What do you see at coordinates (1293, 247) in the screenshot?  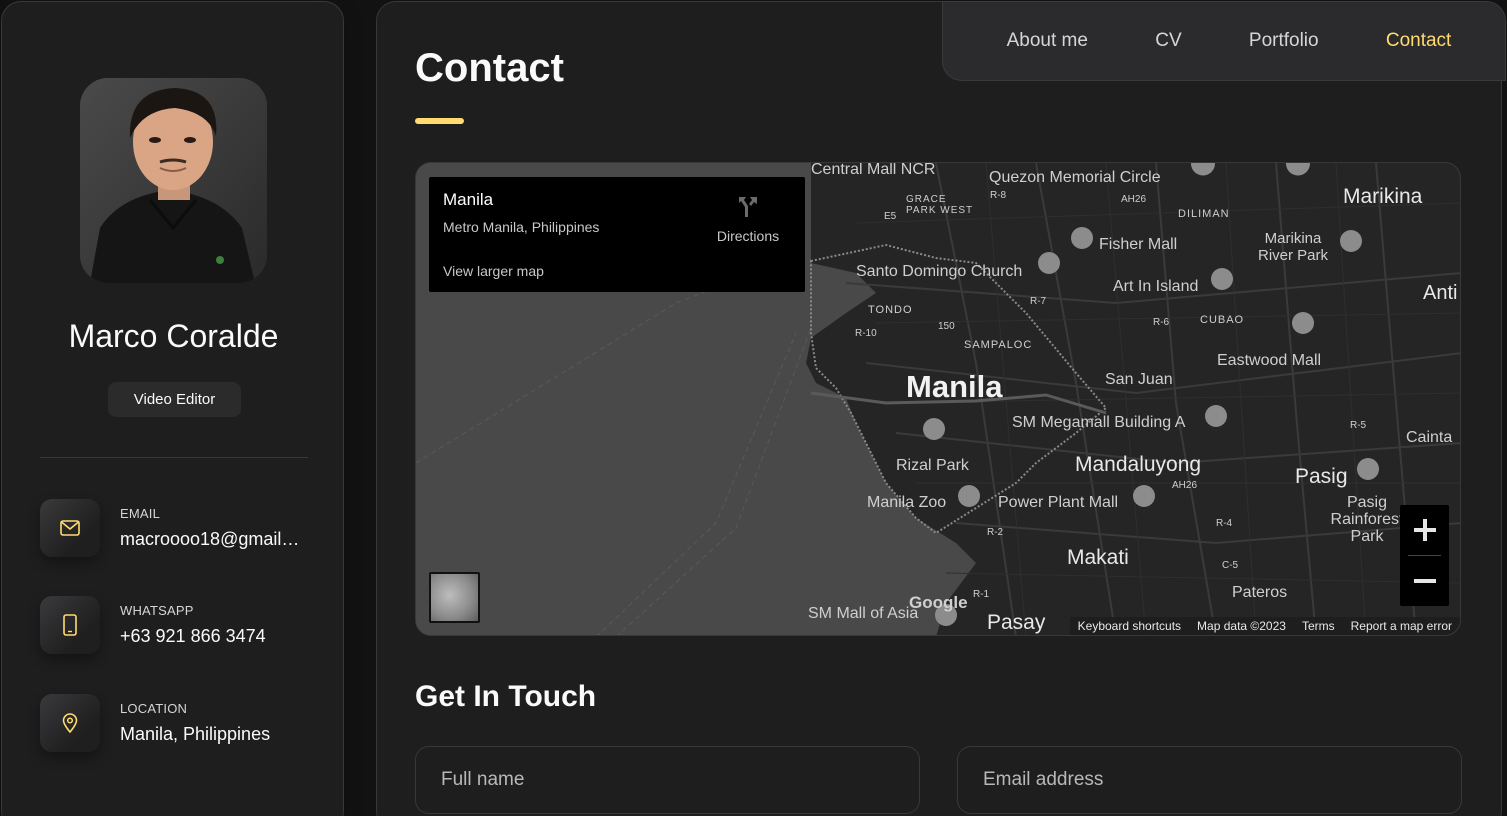 I see `map-label: Marikina River Park` at bounding box center [1293, 247].